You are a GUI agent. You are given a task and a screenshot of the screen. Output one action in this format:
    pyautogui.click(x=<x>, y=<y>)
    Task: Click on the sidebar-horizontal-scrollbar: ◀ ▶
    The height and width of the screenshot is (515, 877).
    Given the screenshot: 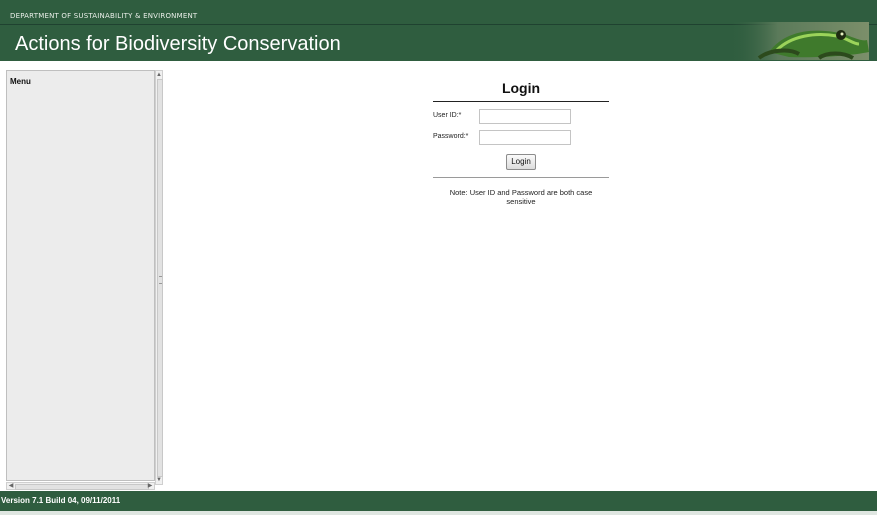 What is the action you would take?
    pyautogui.click(x=80, y=486)
    